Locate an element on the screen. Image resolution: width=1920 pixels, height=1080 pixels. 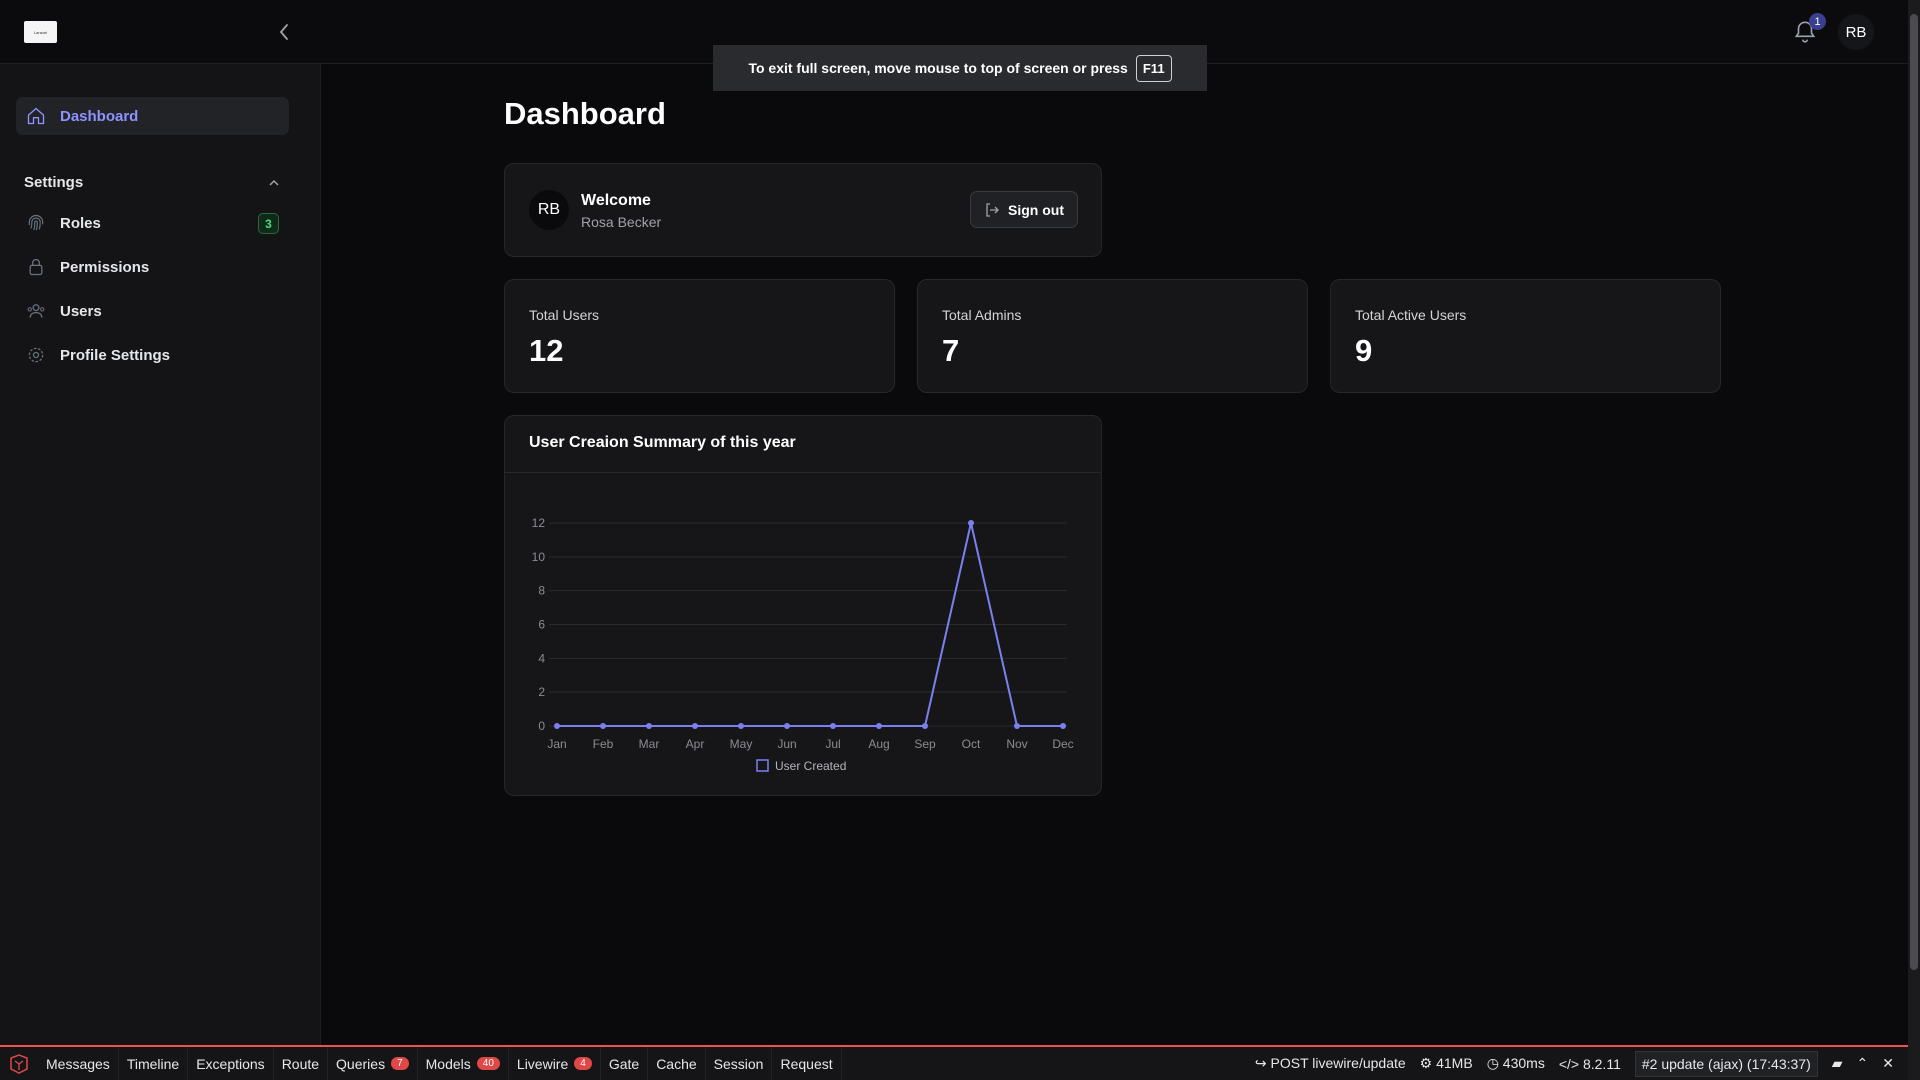
scrollbar is located at coordinates (1914, 540).